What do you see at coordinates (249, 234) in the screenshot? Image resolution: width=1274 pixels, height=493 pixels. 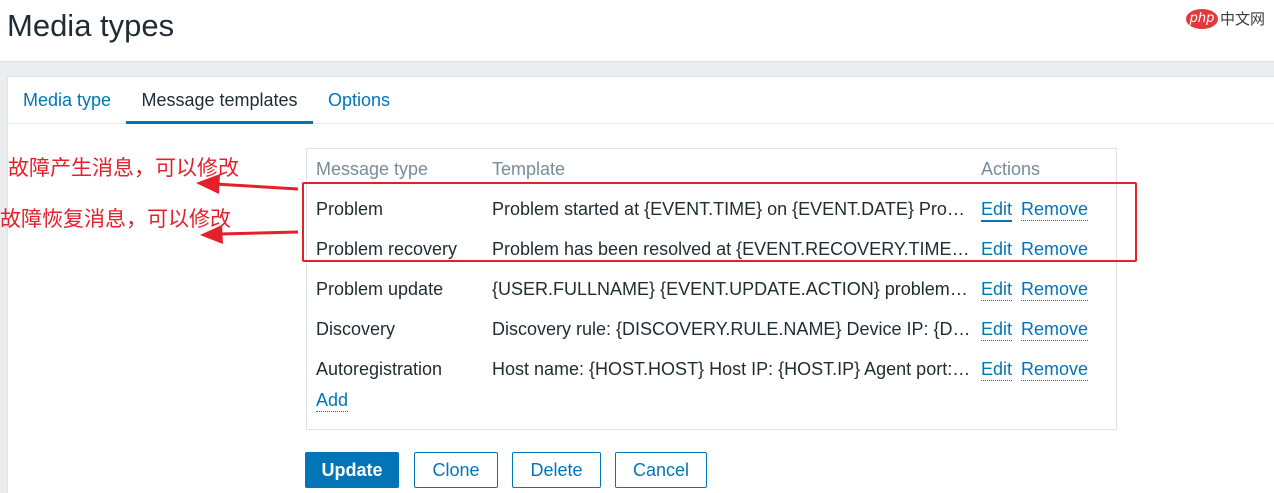 I see `arrow-recovery-icon` at bounding box center [249, 234].